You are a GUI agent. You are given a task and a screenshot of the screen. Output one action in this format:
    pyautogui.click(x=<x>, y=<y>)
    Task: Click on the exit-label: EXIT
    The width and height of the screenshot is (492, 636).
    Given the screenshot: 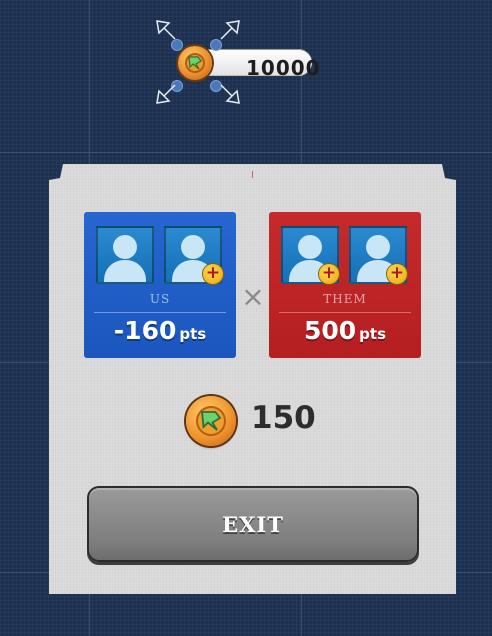 What is the action you would take?
    pyautogui.click(x=253, y=524)
    